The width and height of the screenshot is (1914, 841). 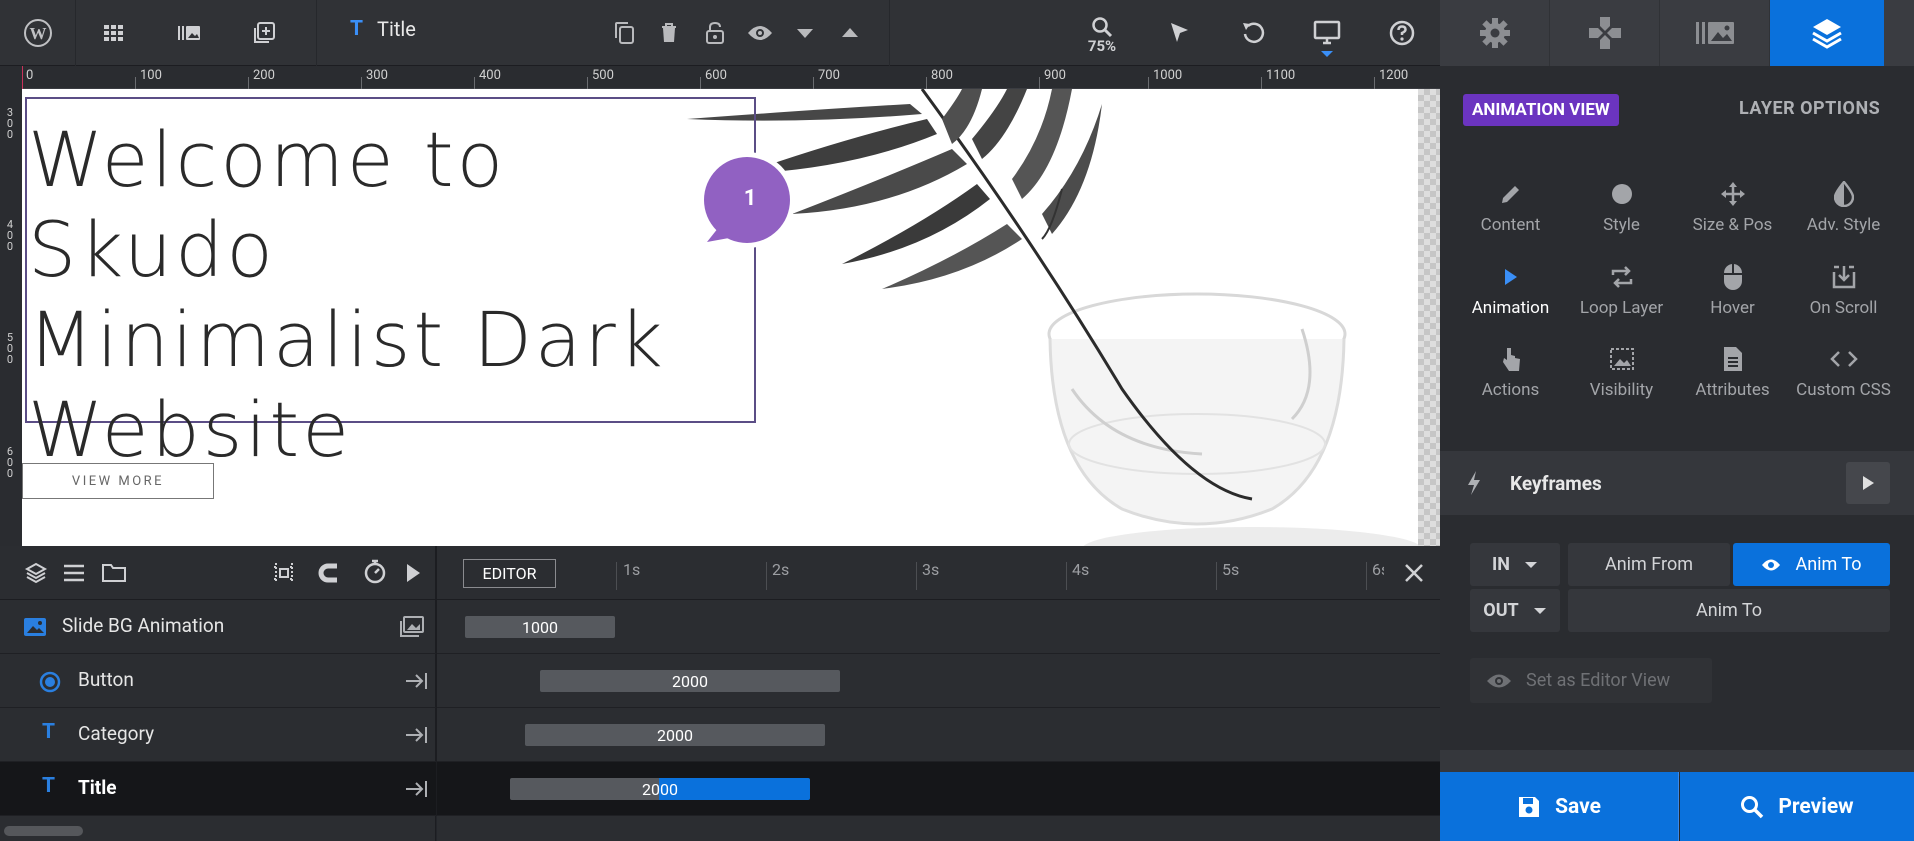 I want to click on option-on-scroll: On Scroll, so click(x=1843, y=299).